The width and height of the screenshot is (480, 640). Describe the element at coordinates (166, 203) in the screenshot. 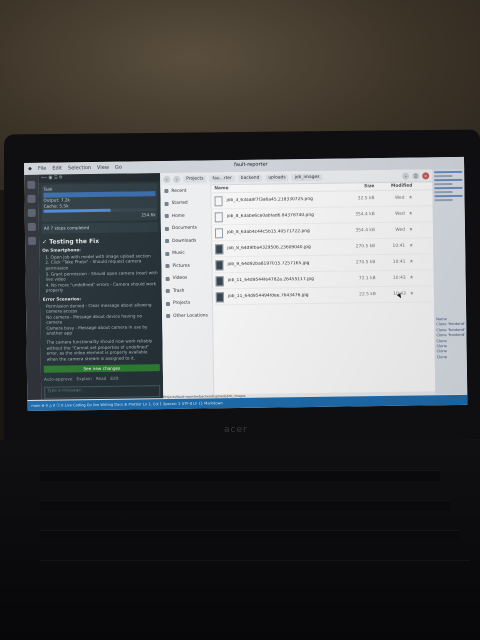

I see `star-icon` at that location.